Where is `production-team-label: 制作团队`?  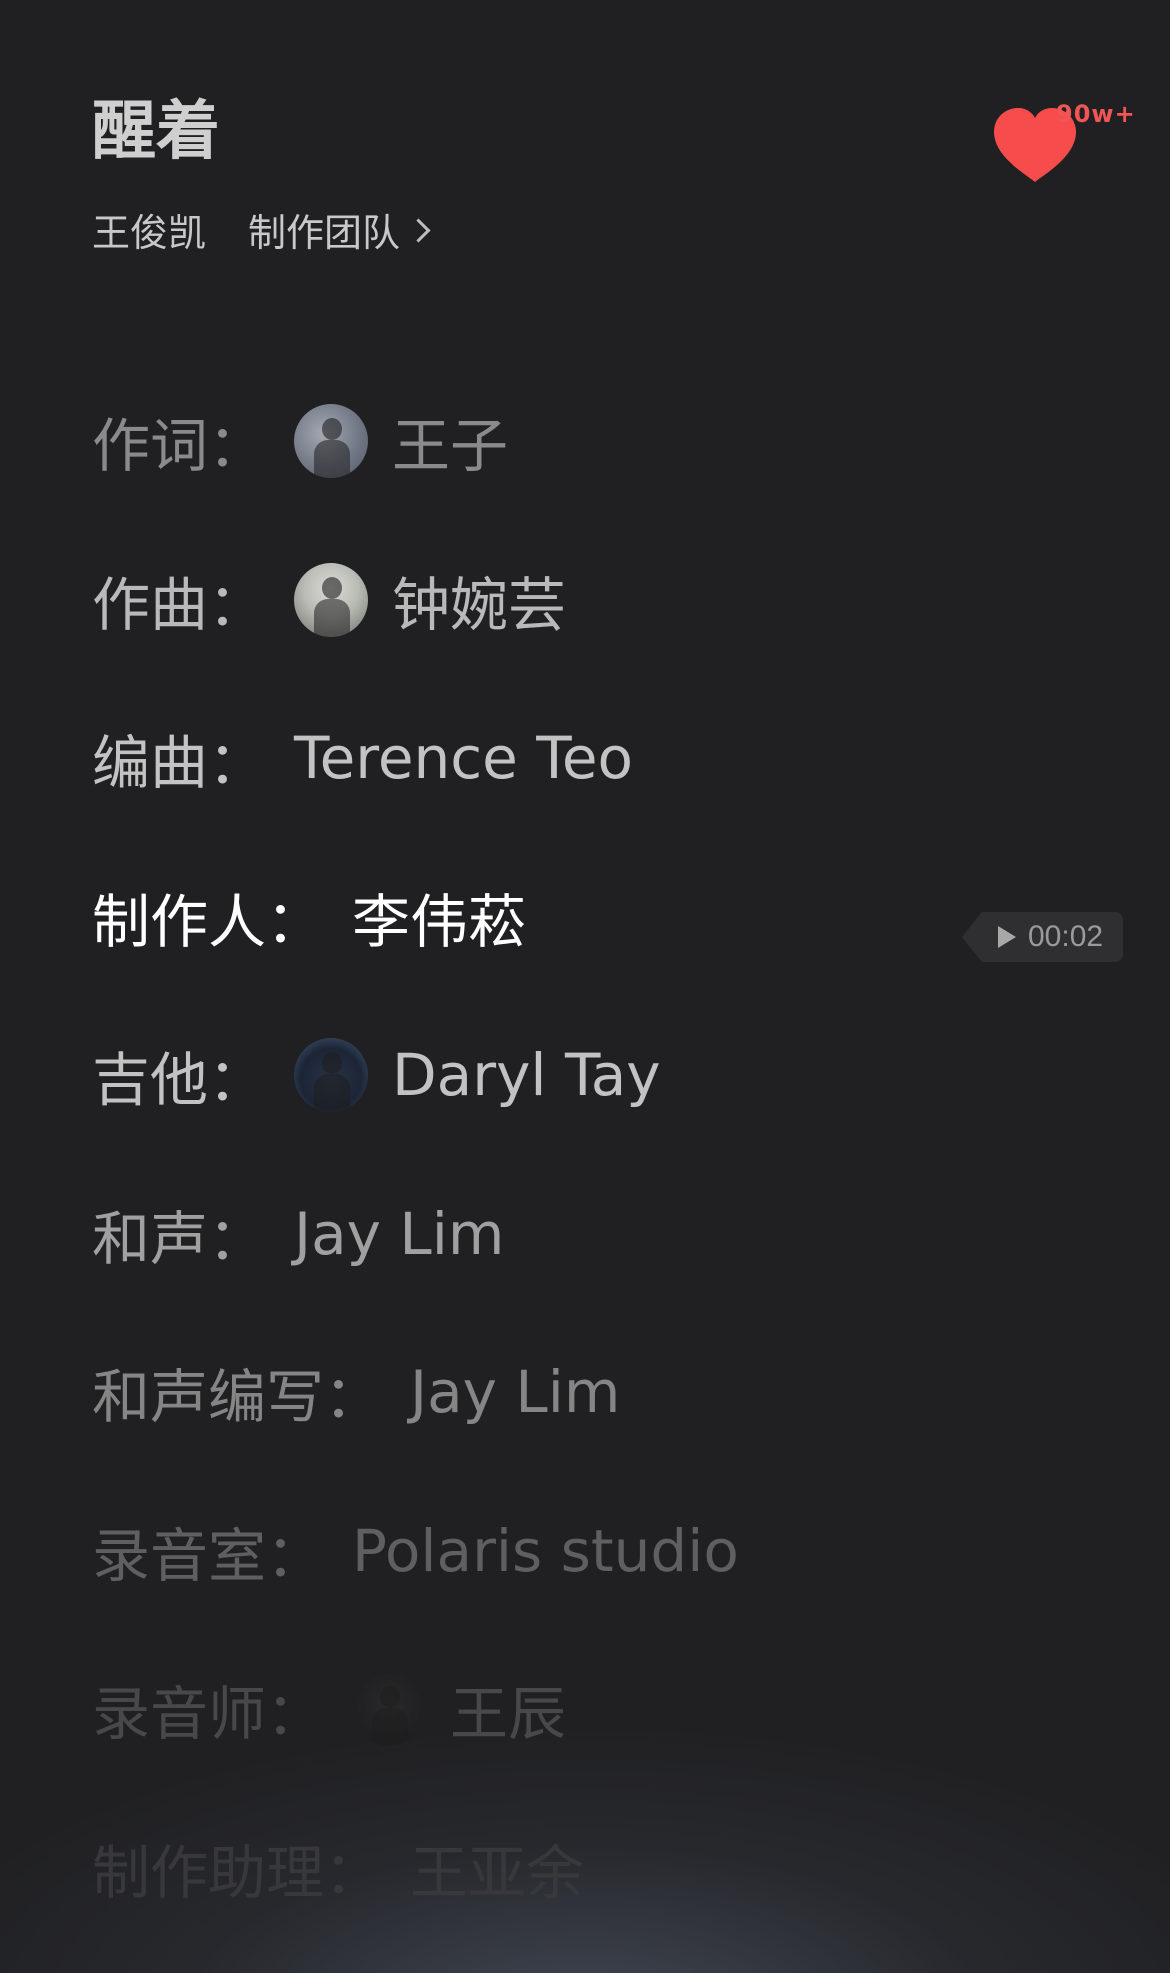 production-team-label: 制作团队 is located at coordinates (324, 233).